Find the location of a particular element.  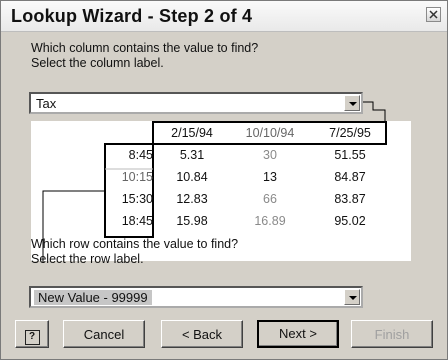

column-connector-line is located at coordinates (374, 111).